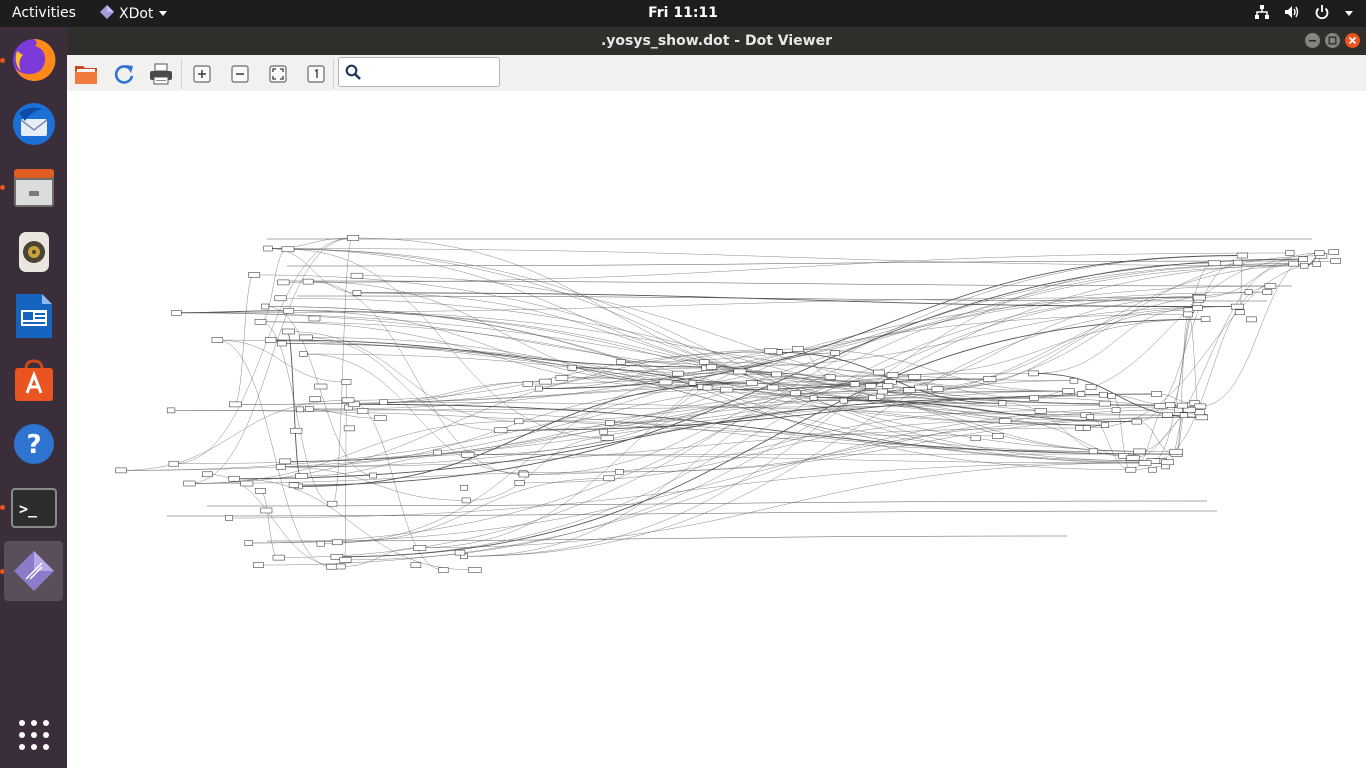  What do you see at coordinates (161, 74) in the screenshot?
I see `print-button` at bounding box center [161, 74].